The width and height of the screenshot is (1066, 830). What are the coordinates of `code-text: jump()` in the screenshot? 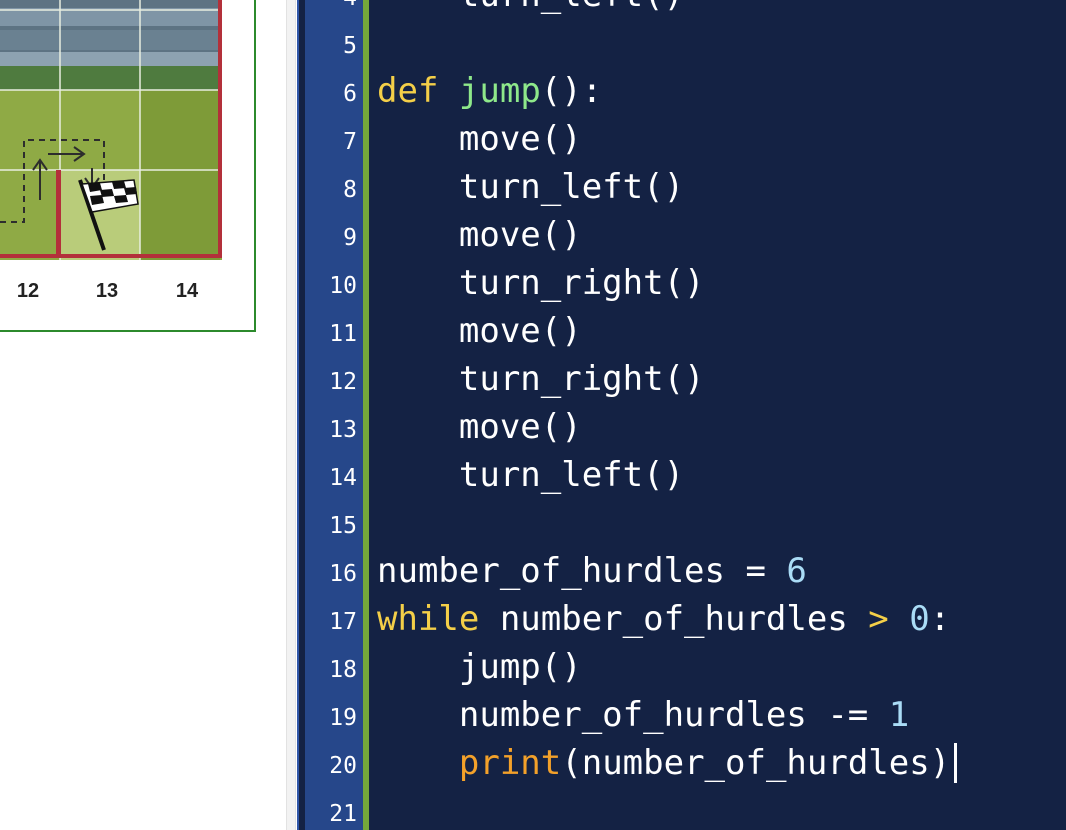 It's located at (479, 667).